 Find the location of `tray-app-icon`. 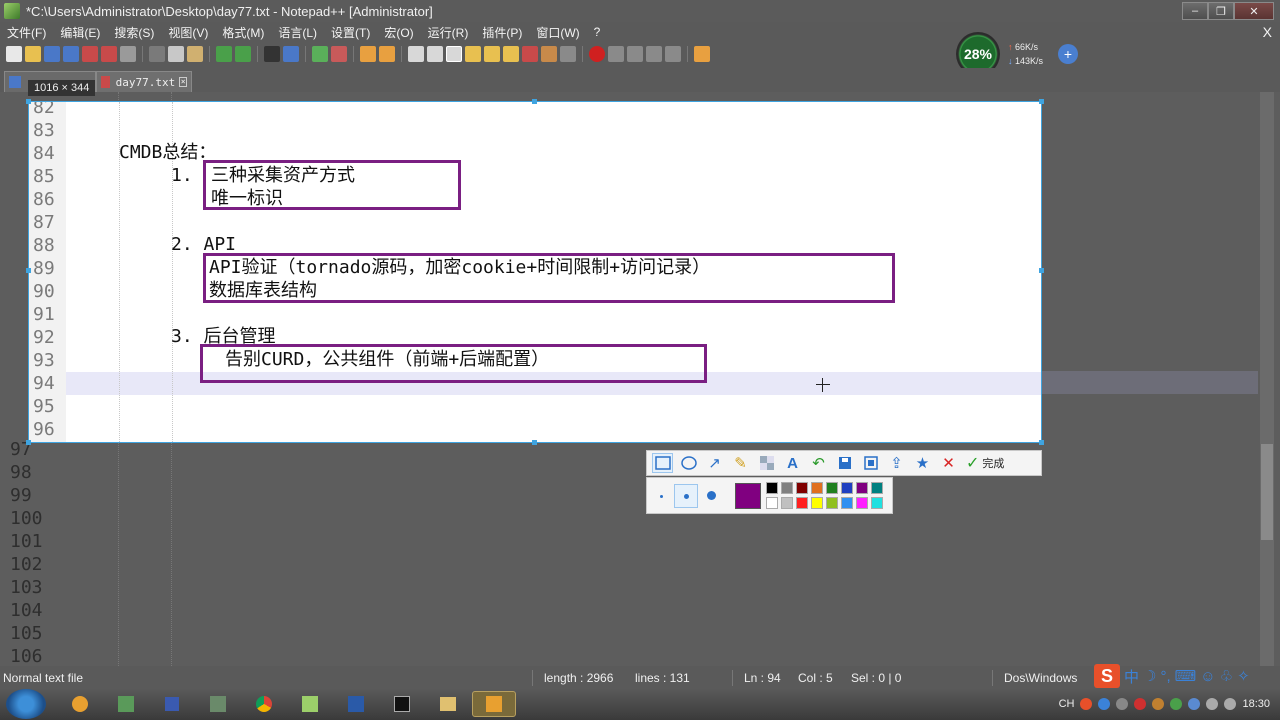

tray-app-icon is located at coordinates (1158, 704).